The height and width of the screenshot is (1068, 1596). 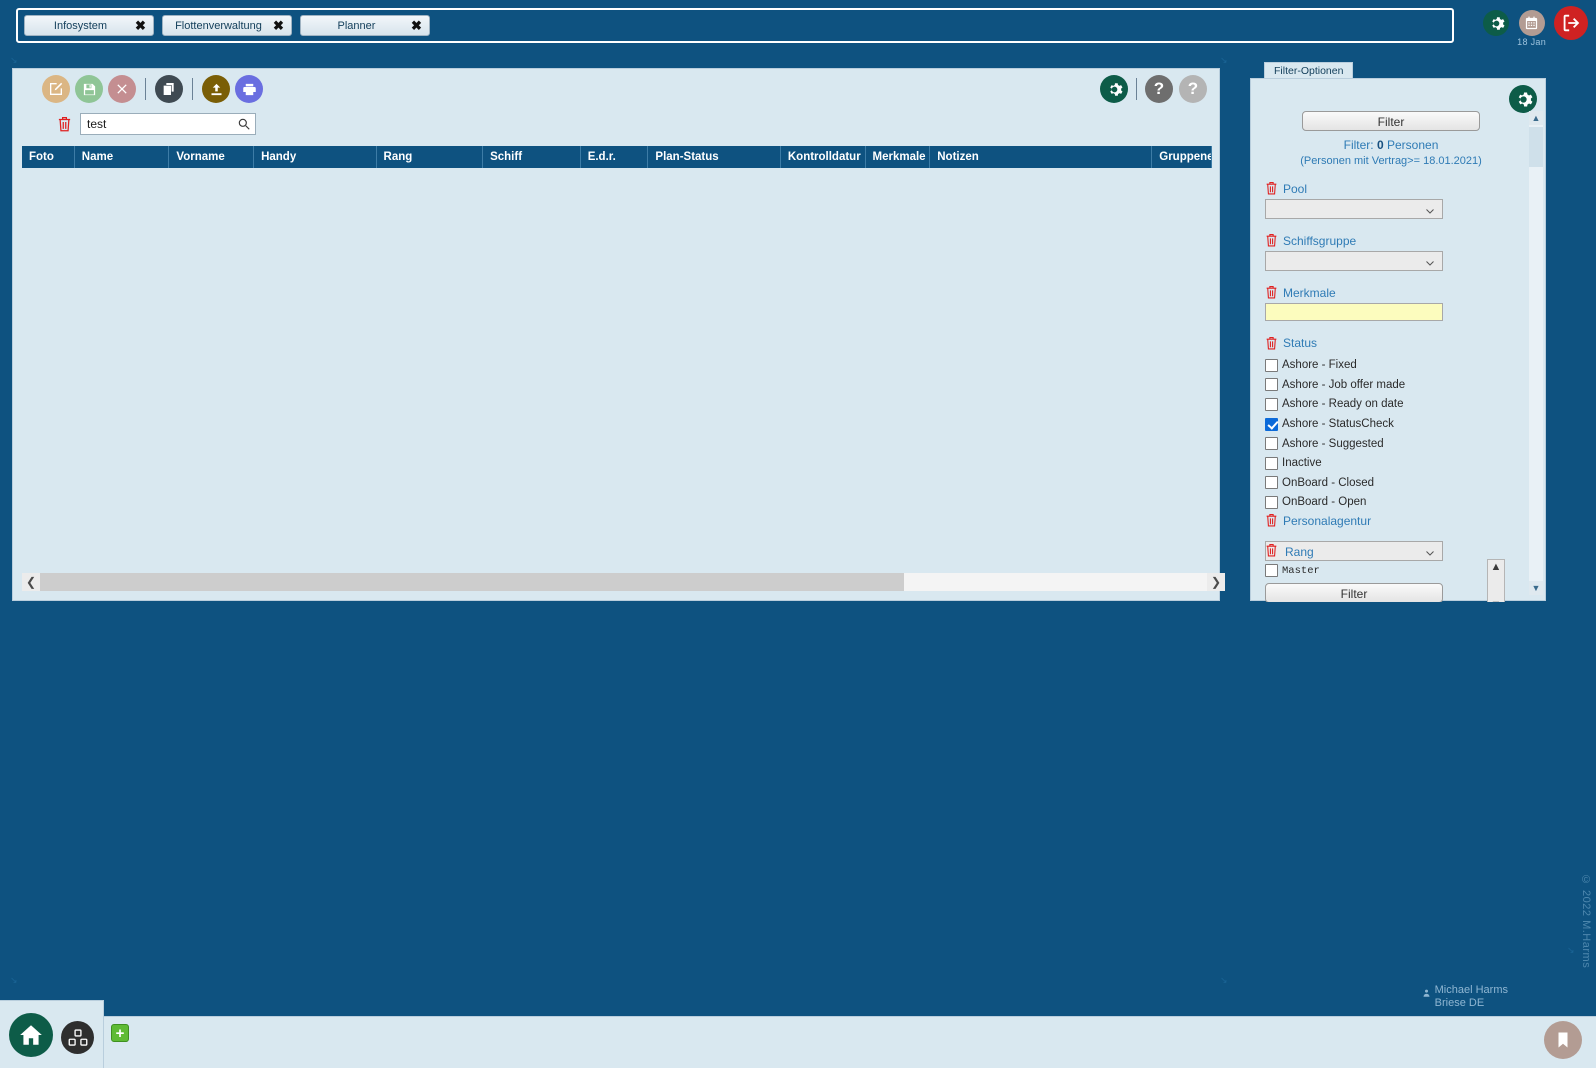 I want to click on panel-settings-gear-icon, so click(x=1114, y=89).